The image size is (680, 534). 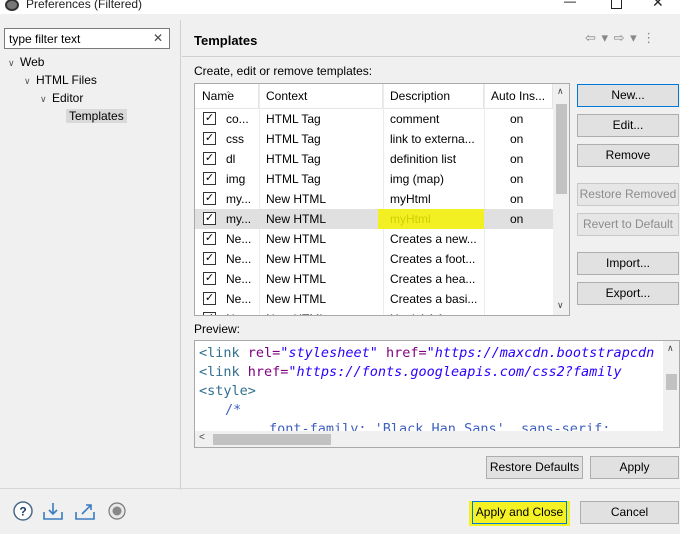 What do you see at coordinates (534, 467) in the screenshot?
I see `restore-defaults-button: Restore Defaults` at bounding box center [534, 467].